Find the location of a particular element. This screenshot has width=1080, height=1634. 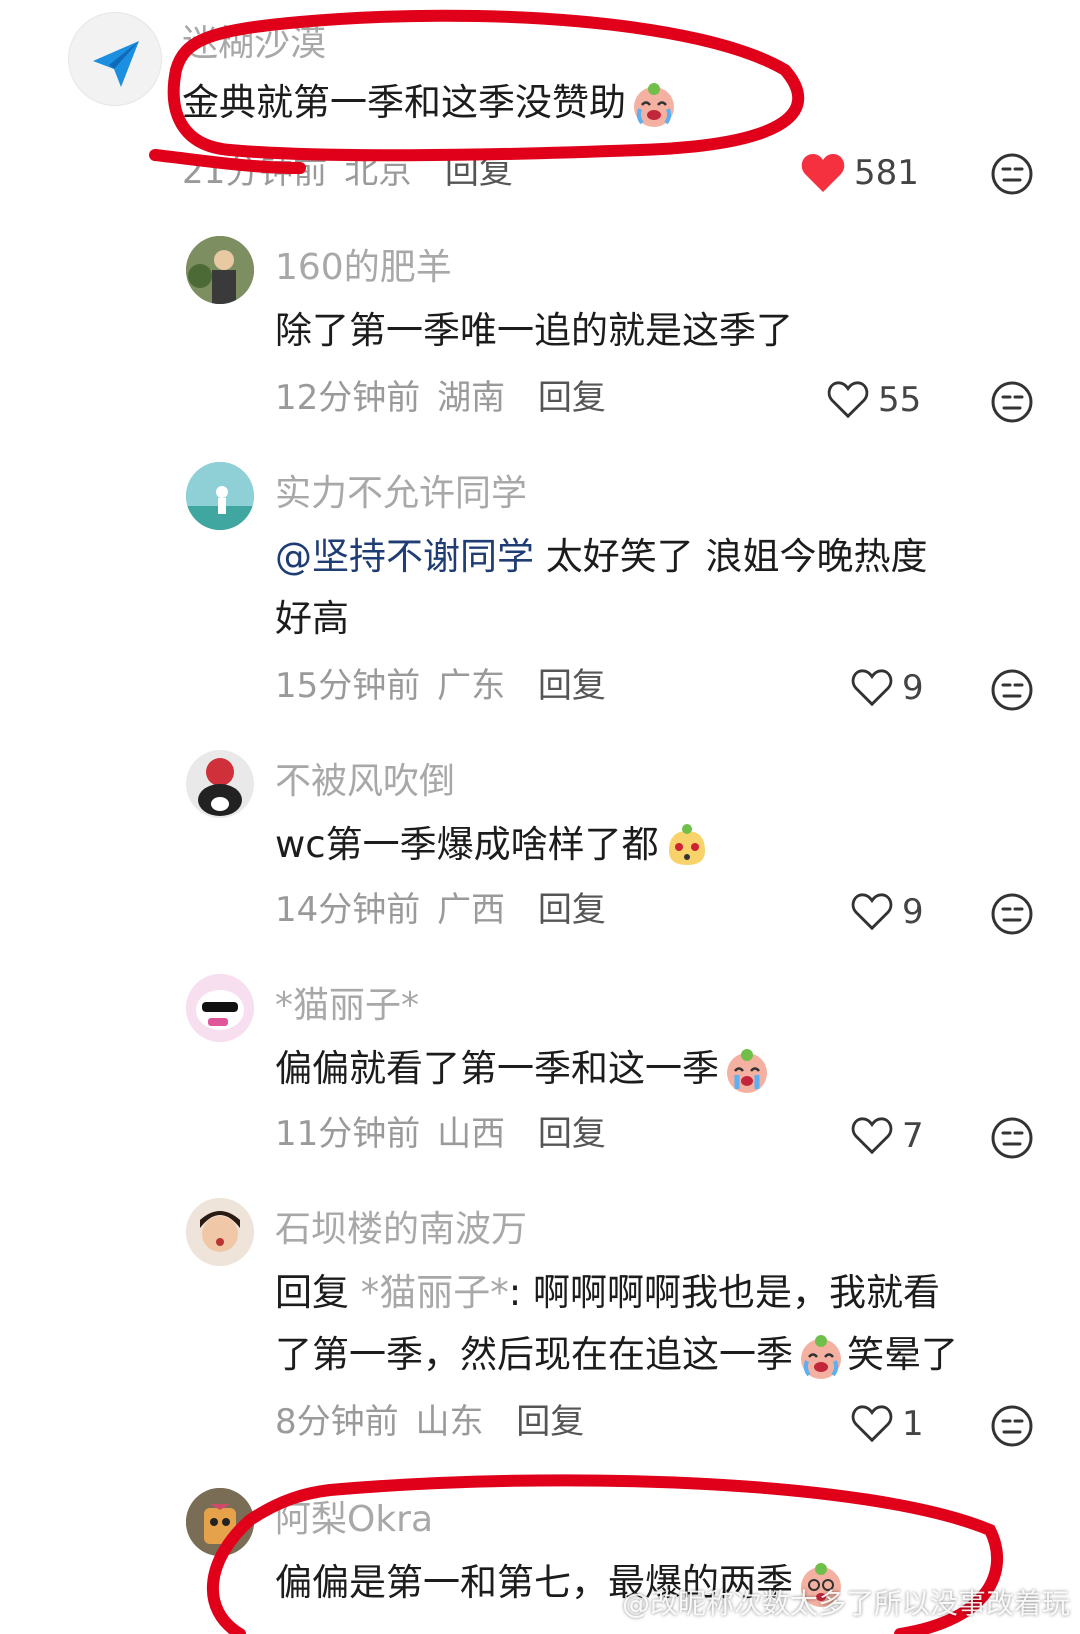

avatar-child-photo-icon is located at coordinates (220, 1232).